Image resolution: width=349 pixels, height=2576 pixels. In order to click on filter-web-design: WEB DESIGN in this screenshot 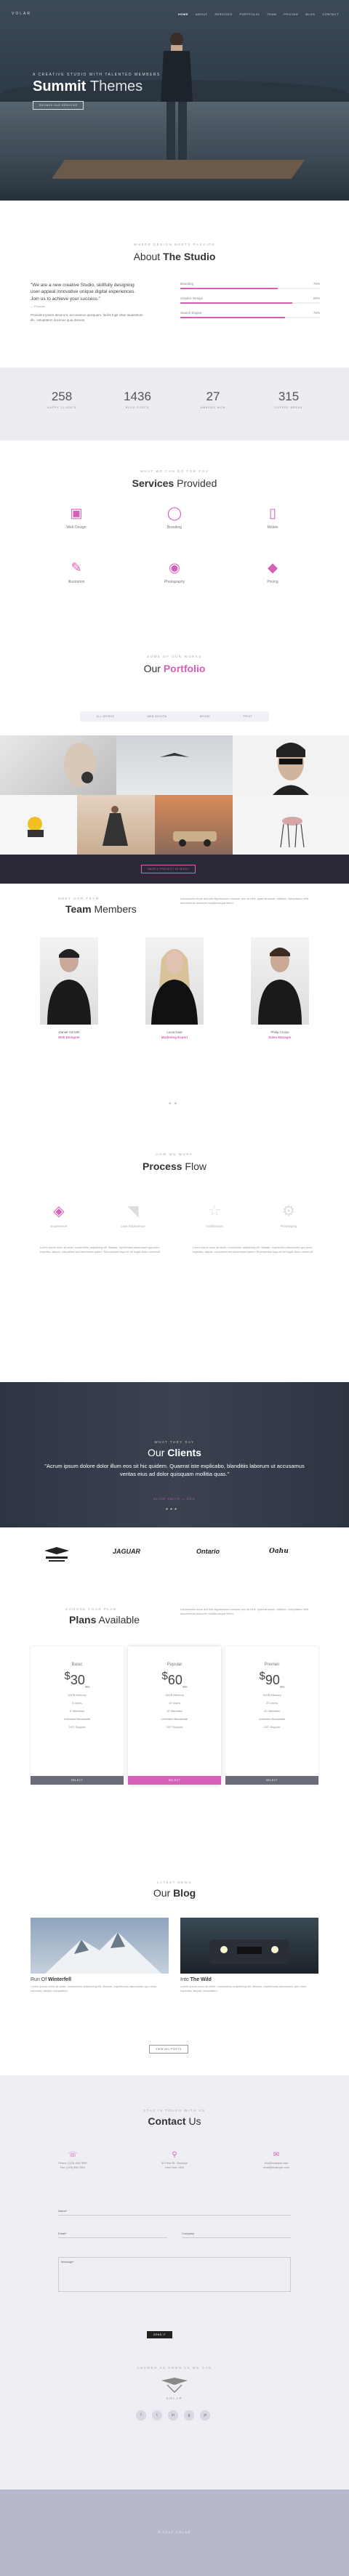, I will do `click(157, 717)`.